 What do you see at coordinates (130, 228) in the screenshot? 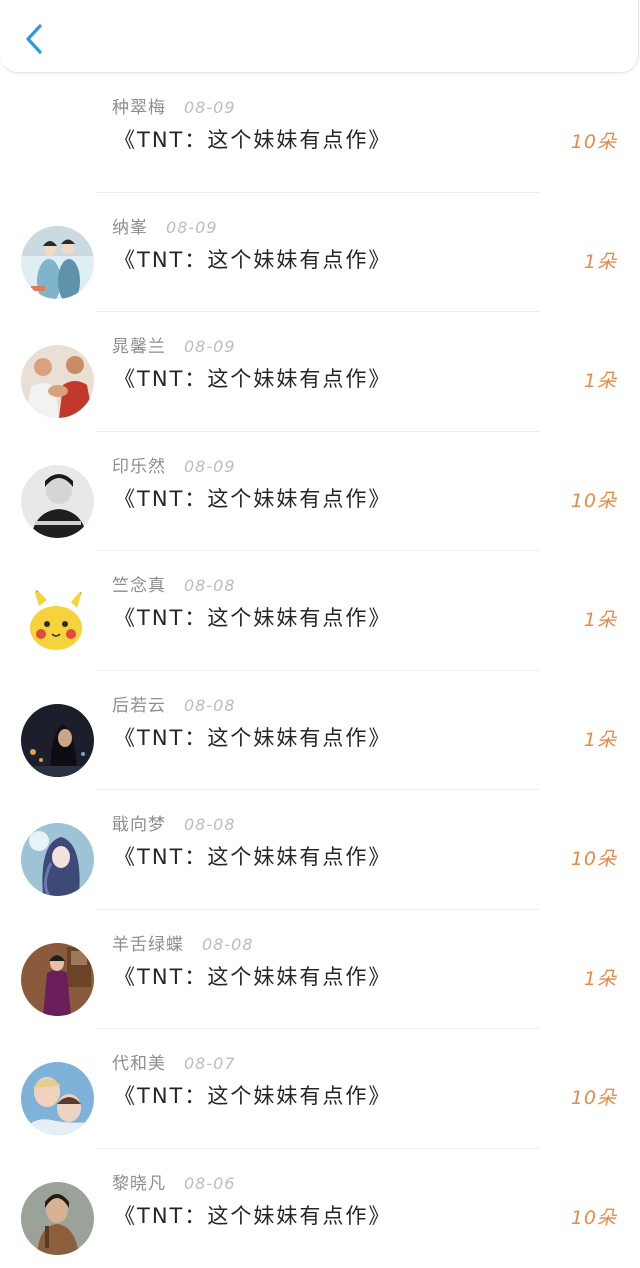
I see `user-name: 纳峯` at bounding box center [130, 228].